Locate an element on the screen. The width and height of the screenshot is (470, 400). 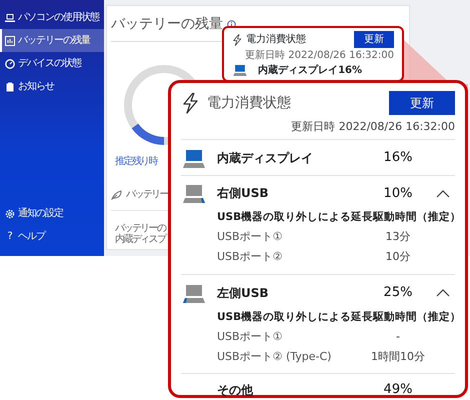
sidebar-label: デバイスの状態 is located at coordinates (49, 63).